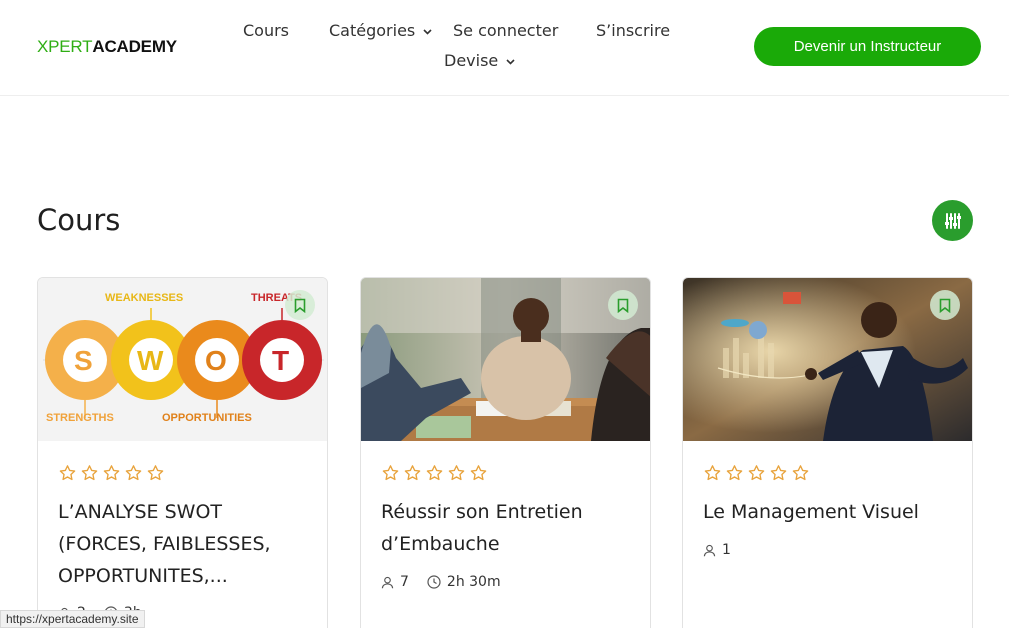 The width and height of the screenshot is (1009, 628). Describe the element at coordinates (72, 619) in the screenshot. I see `status-bar-url: https://xpertacademy.site` at that location.